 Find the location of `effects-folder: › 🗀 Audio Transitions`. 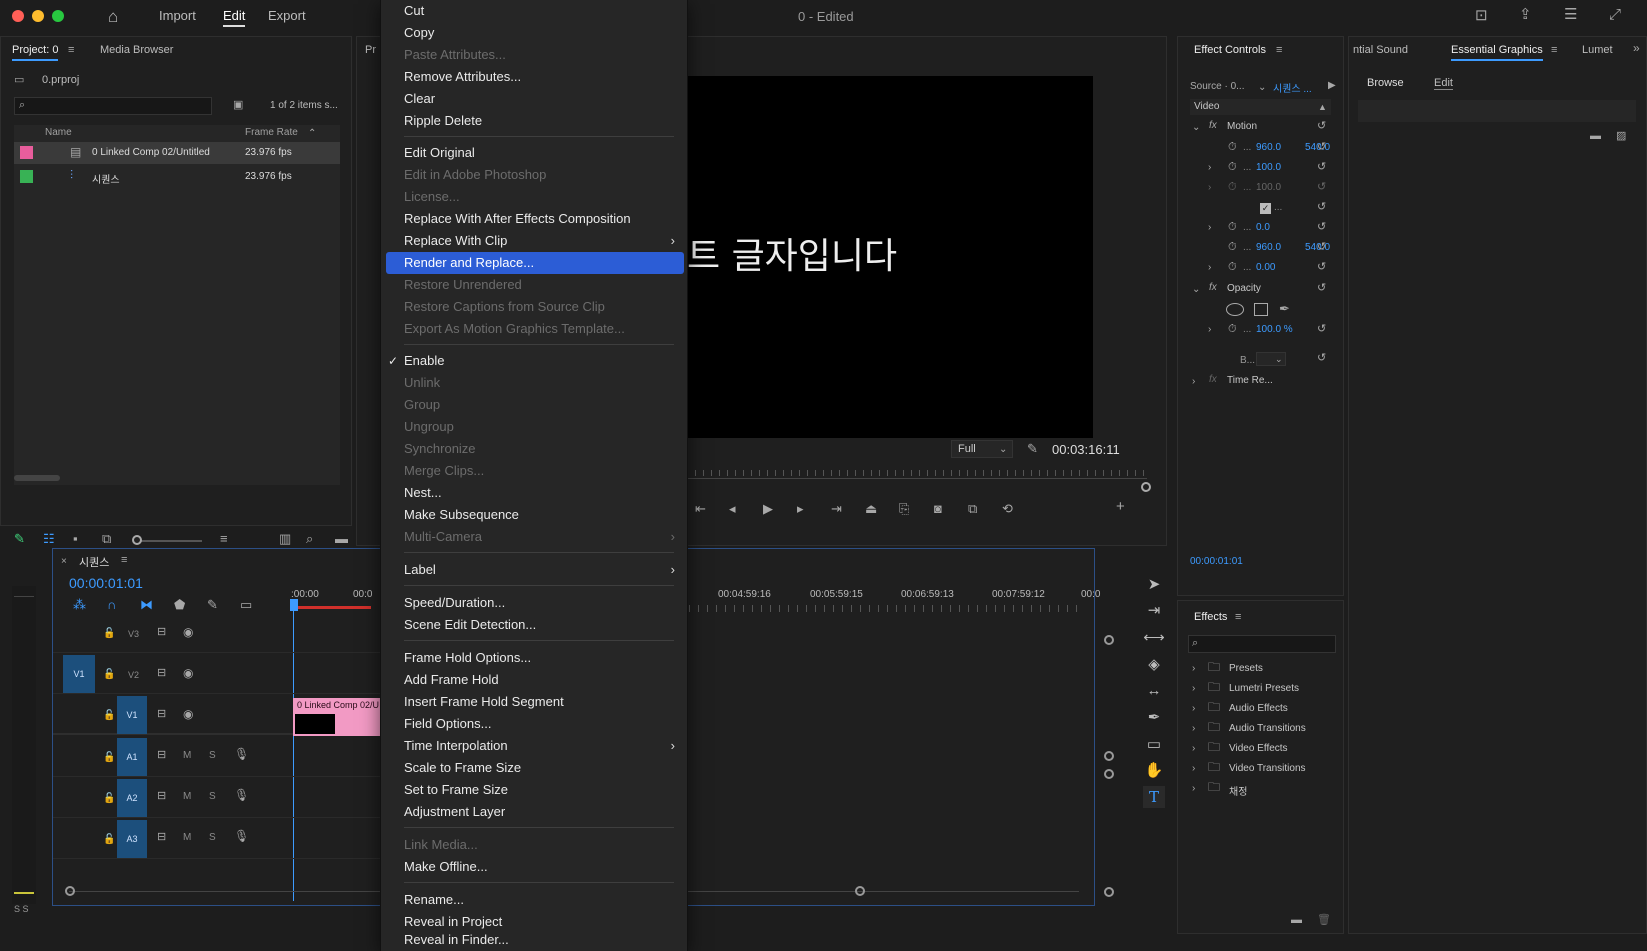

effects-folder: › 🗀 Audio Transitions is located at coordinates (1260, 729).